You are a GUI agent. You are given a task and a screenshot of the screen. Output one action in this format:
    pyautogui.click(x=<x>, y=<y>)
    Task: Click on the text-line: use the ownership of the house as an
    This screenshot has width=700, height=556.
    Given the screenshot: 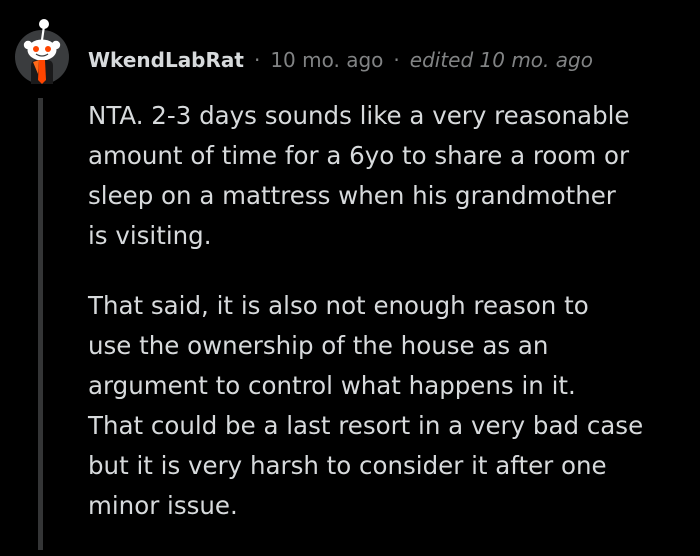 What is the action you would take?
    pyautogui.click(x=318, y=345)
    